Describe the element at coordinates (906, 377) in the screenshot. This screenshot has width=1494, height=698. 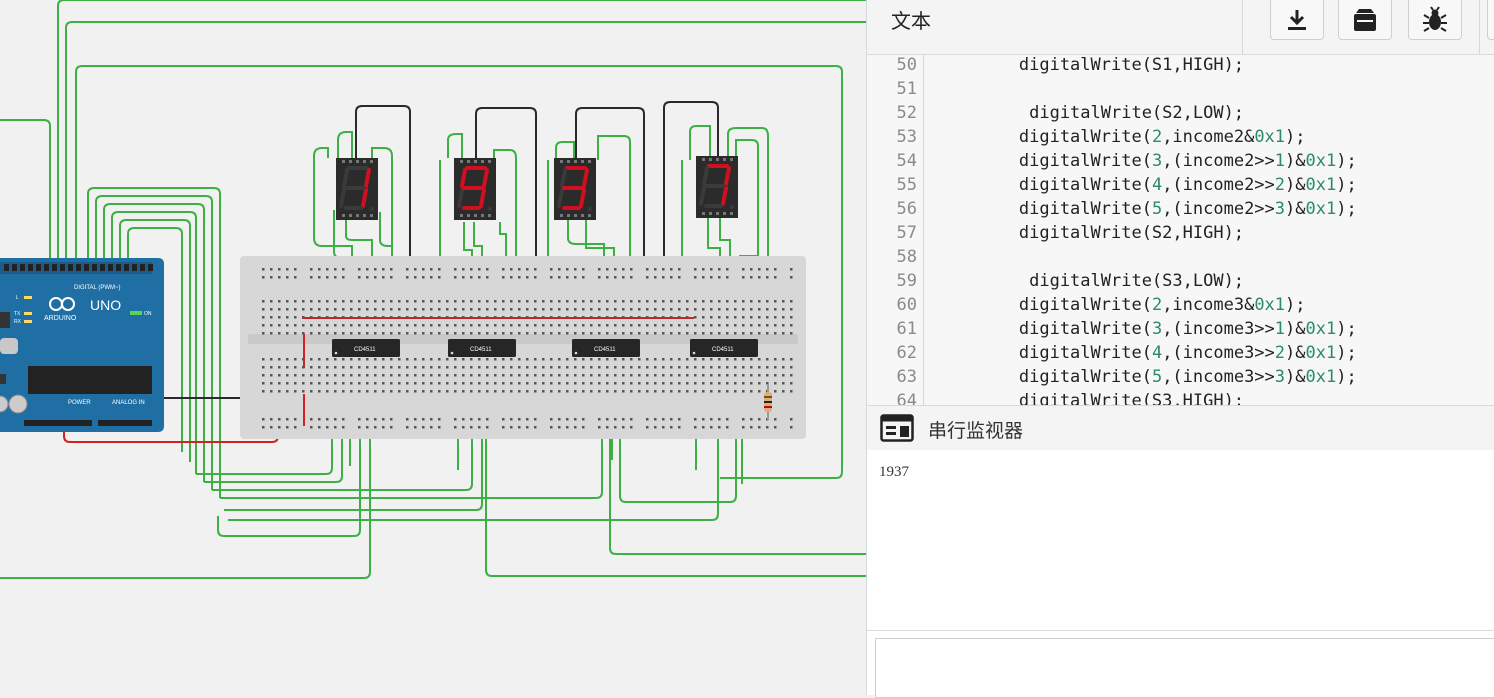
I see `line-number: 63` at that location.